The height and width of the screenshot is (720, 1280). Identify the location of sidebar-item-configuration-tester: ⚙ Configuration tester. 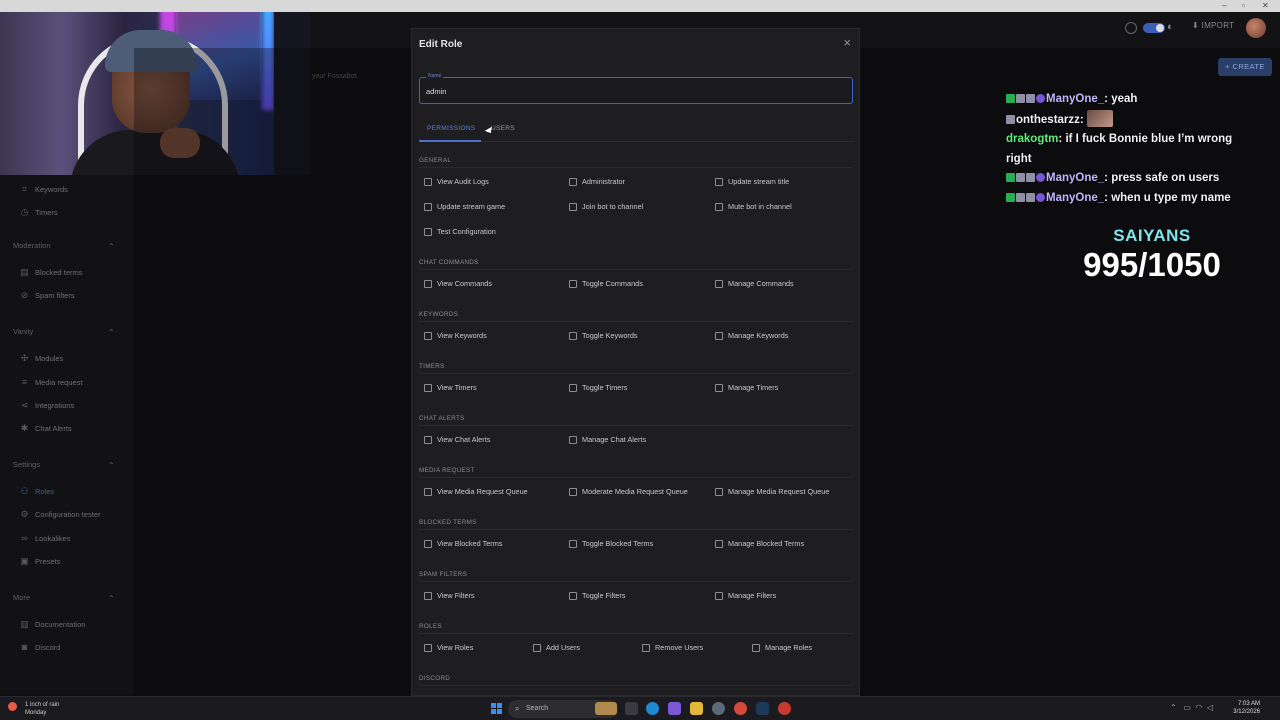
(60, 515).